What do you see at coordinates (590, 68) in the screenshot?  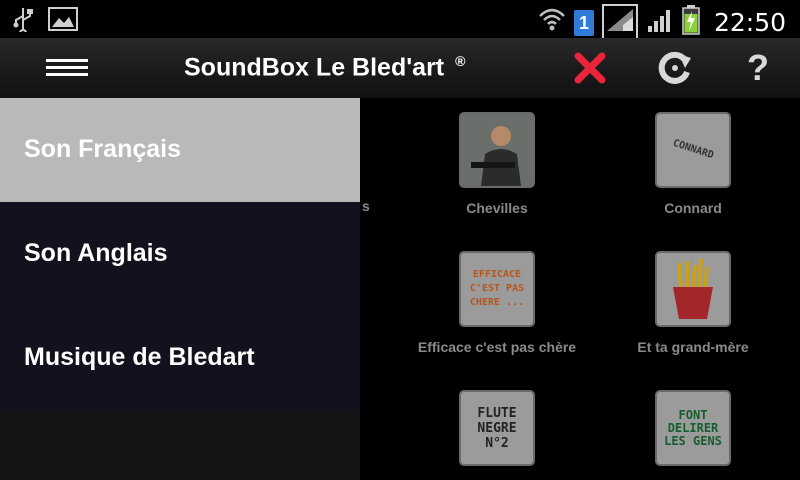 I see `close-icon` at bounding box center [590, 68].